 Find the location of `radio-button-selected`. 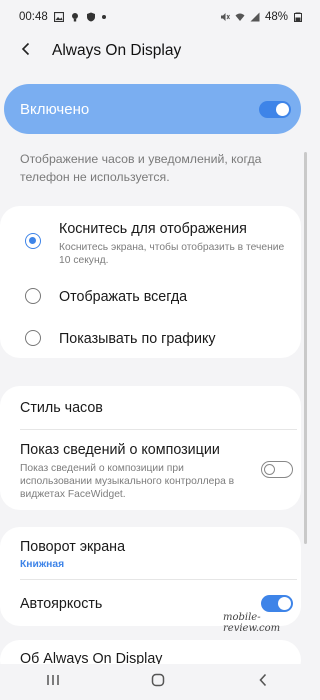

radio-button-selected is located at coordinates (33, 241).